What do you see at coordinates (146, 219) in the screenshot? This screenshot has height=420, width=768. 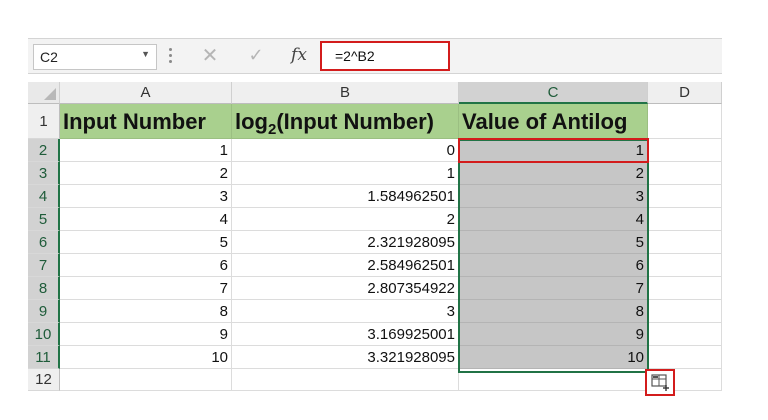 I see `cell-a5: 4` at bounding box center [146, 219].